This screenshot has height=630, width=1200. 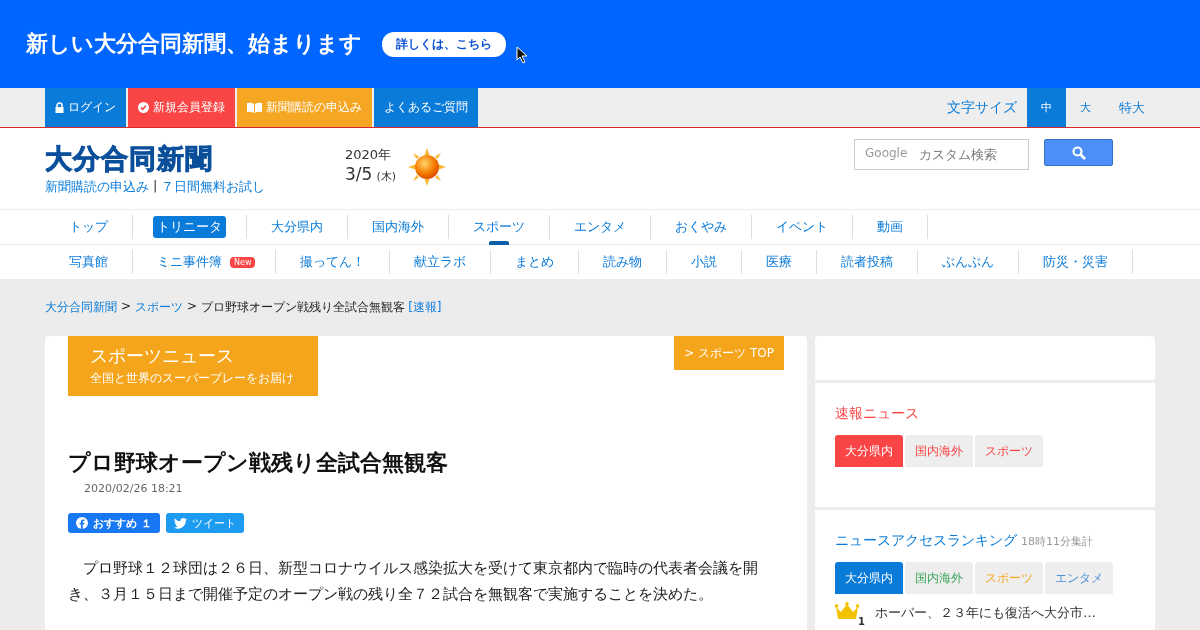 What do you see at coordinates (623, 262) in the screenshot?
I see `subnav-link: 読み物` at bounding box center [623, 262].